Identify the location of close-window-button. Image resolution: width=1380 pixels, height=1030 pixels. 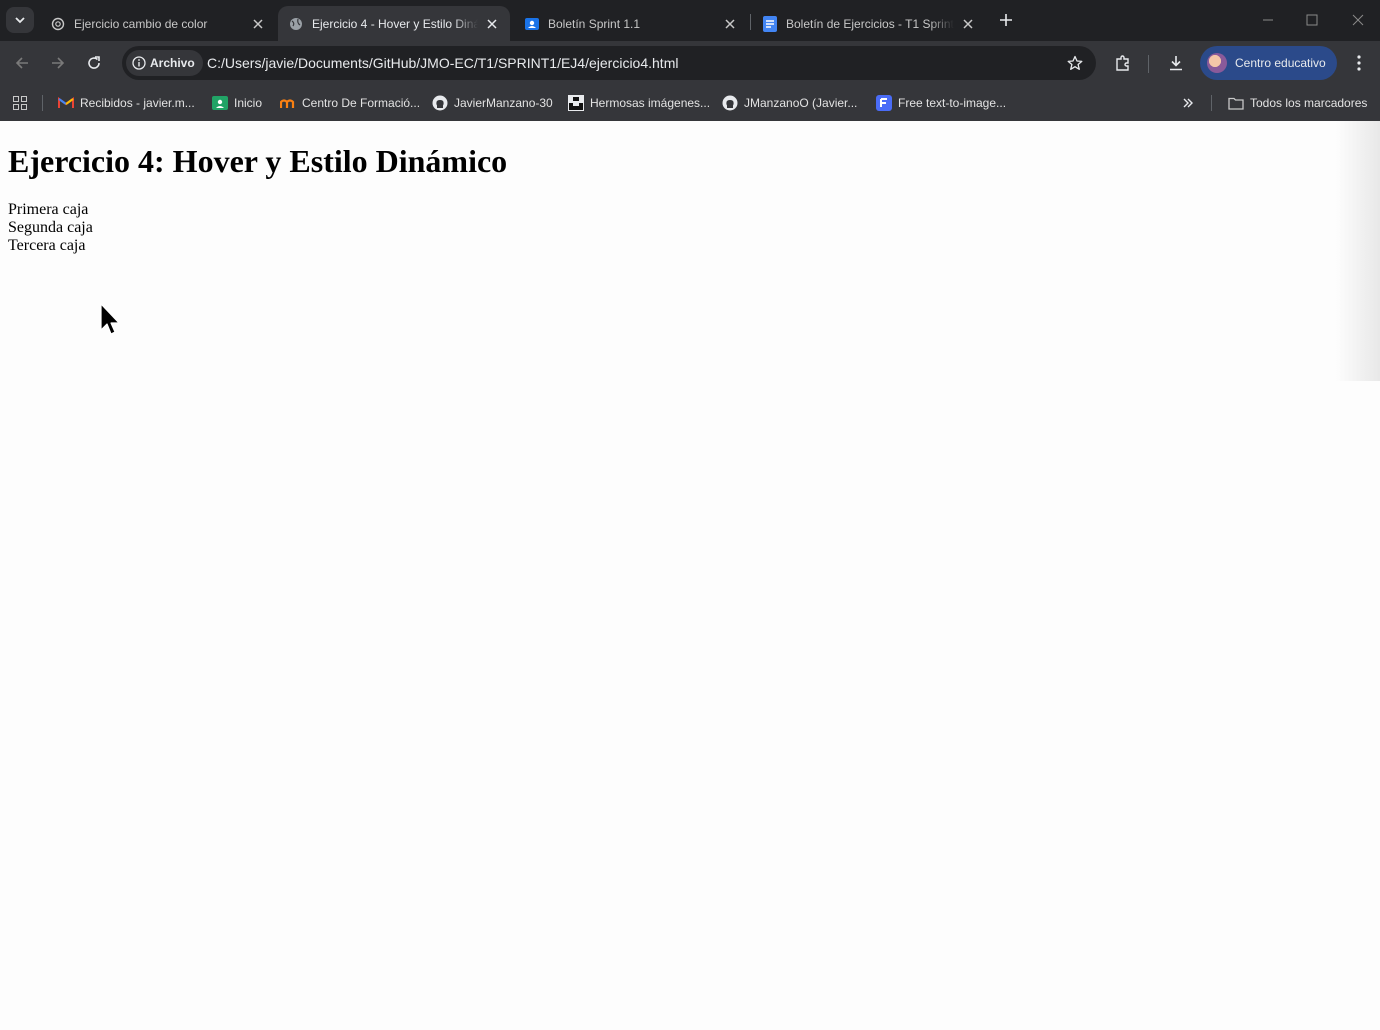
(1358, 20).